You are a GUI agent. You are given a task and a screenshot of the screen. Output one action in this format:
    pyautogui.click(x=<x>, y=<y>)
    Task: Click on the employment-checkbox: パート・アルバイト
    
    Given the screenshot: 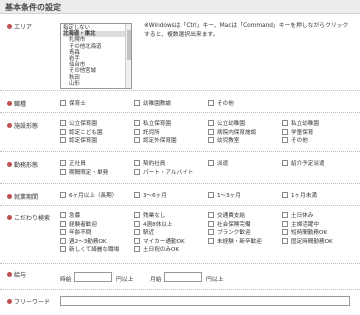 What is the action you would take?
    pyautogui.click(x=163, y=172)
    